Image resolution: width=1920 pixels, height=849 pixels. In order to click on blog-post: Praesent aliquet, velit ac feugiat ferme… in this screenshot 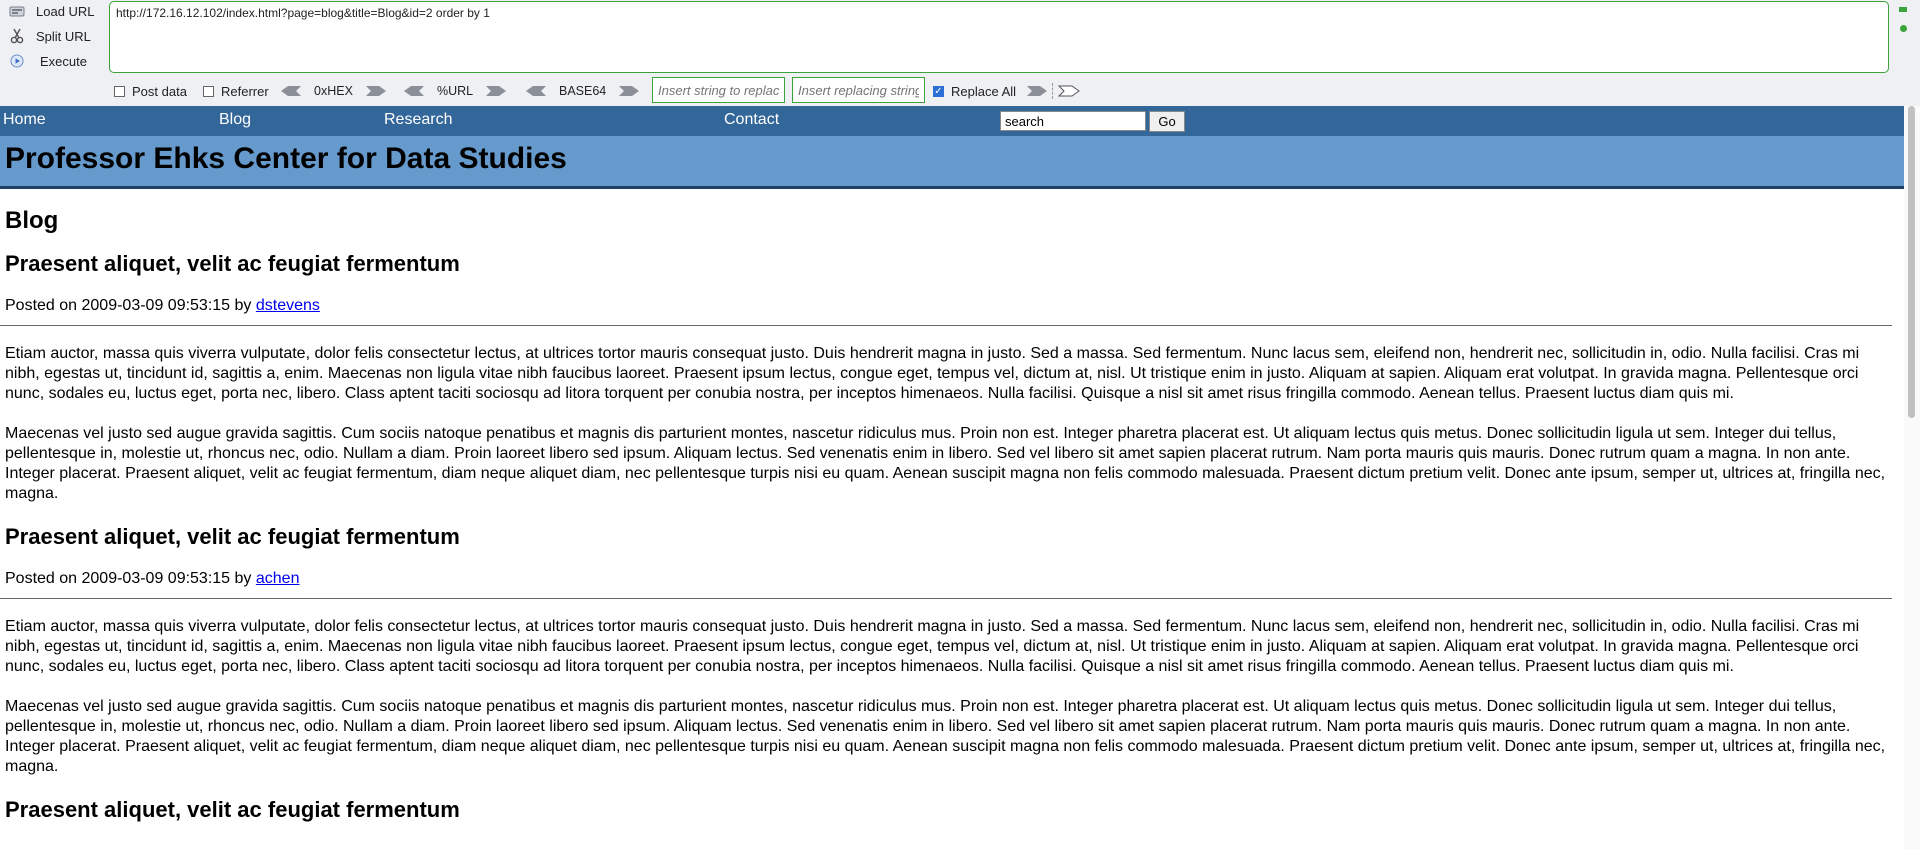, I will do `click(948, 810)`.